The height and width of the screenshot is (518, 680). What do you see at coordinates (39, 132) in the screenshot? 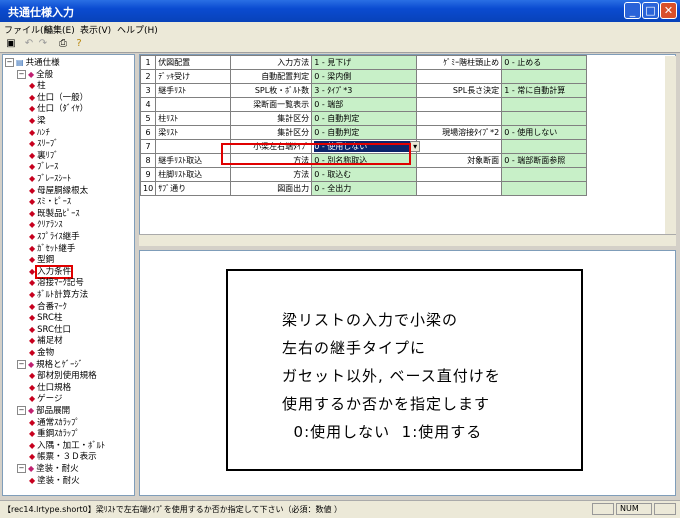
I see `tree-item: ◆ ﾊﾝﾁ` at bounding box center [39, 132].